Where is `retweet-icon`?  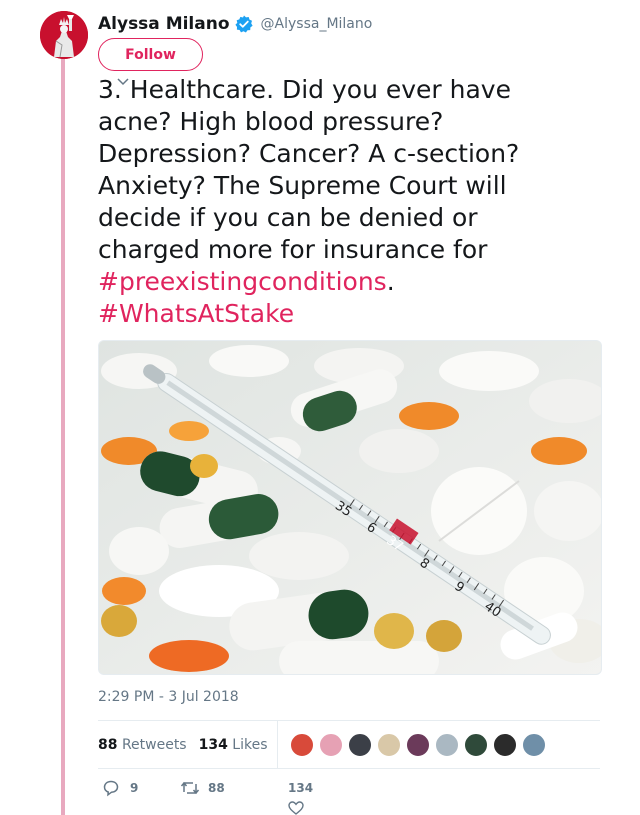
retweet-icon is located at coordinates (190, 788).